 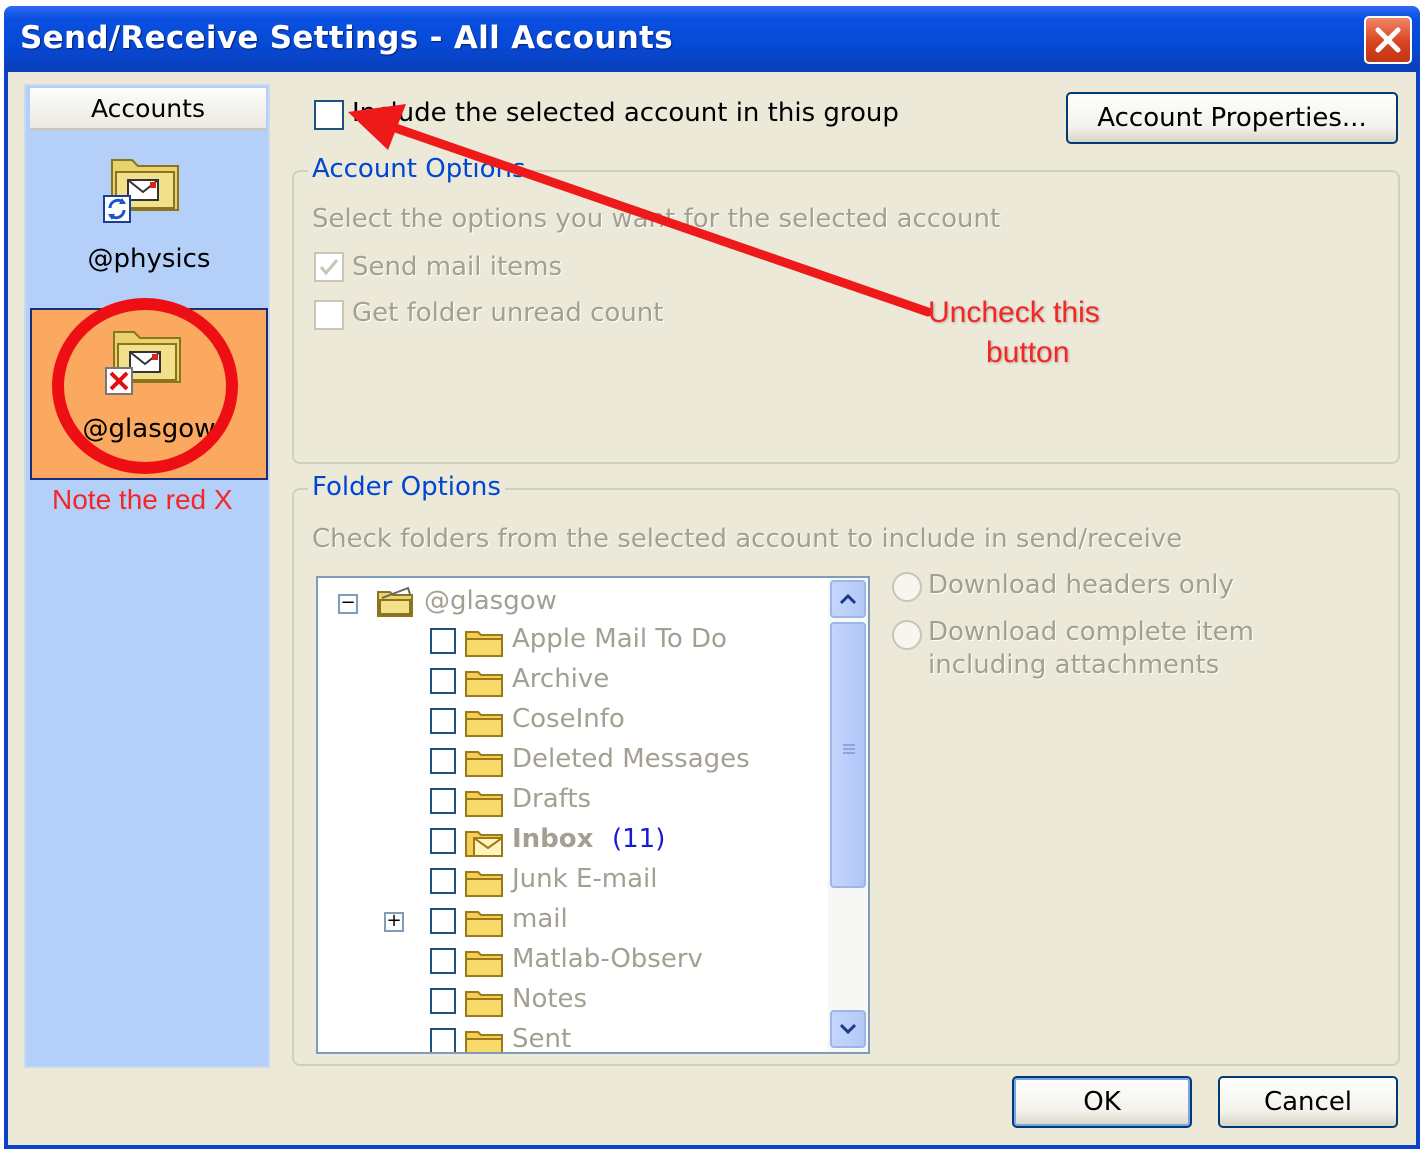 I want to click on account-label: @physics, so click(x=149, y=259).